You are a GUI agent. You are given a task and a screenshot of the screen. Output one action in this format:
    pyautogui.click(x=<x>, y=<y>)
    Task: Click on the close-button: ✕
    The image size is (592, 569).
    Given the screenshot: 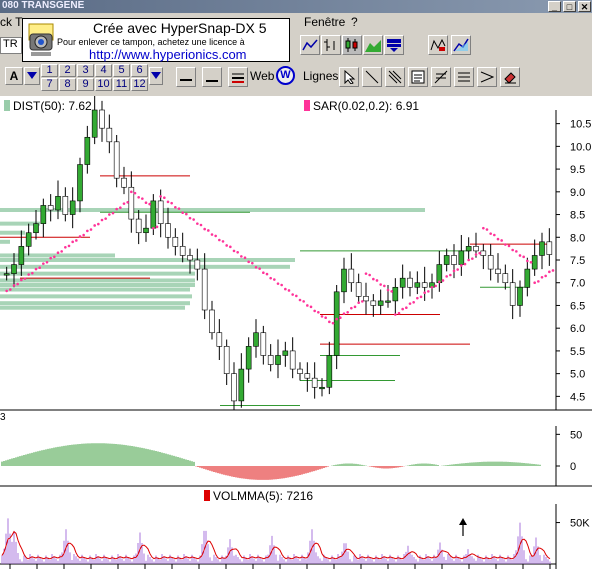 What is the action you would take?
    pyautogui.click(x=584, y=6)
    